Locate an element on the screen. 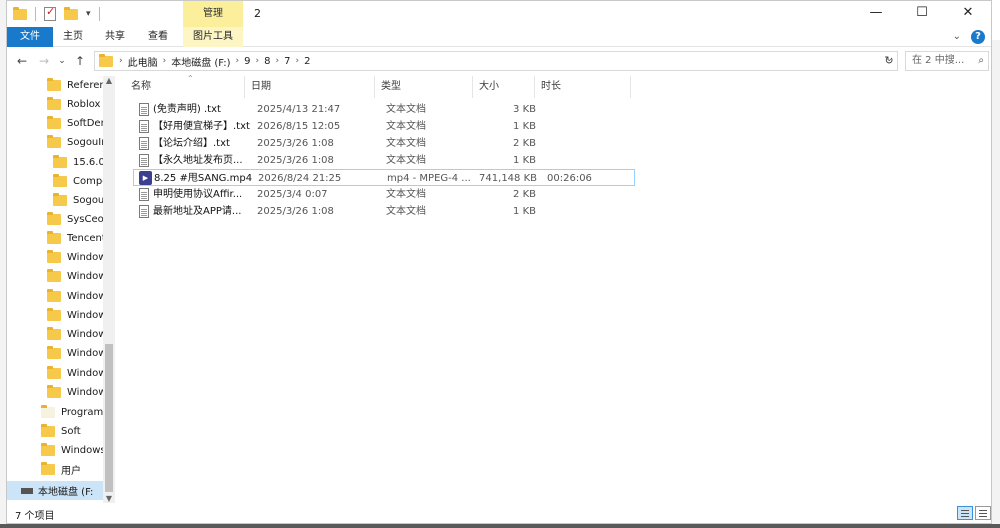  file-row: 最新地址及APP请... 2025/3/26 1:08 文本文档 1 KB is located at coordinates (384, 211).